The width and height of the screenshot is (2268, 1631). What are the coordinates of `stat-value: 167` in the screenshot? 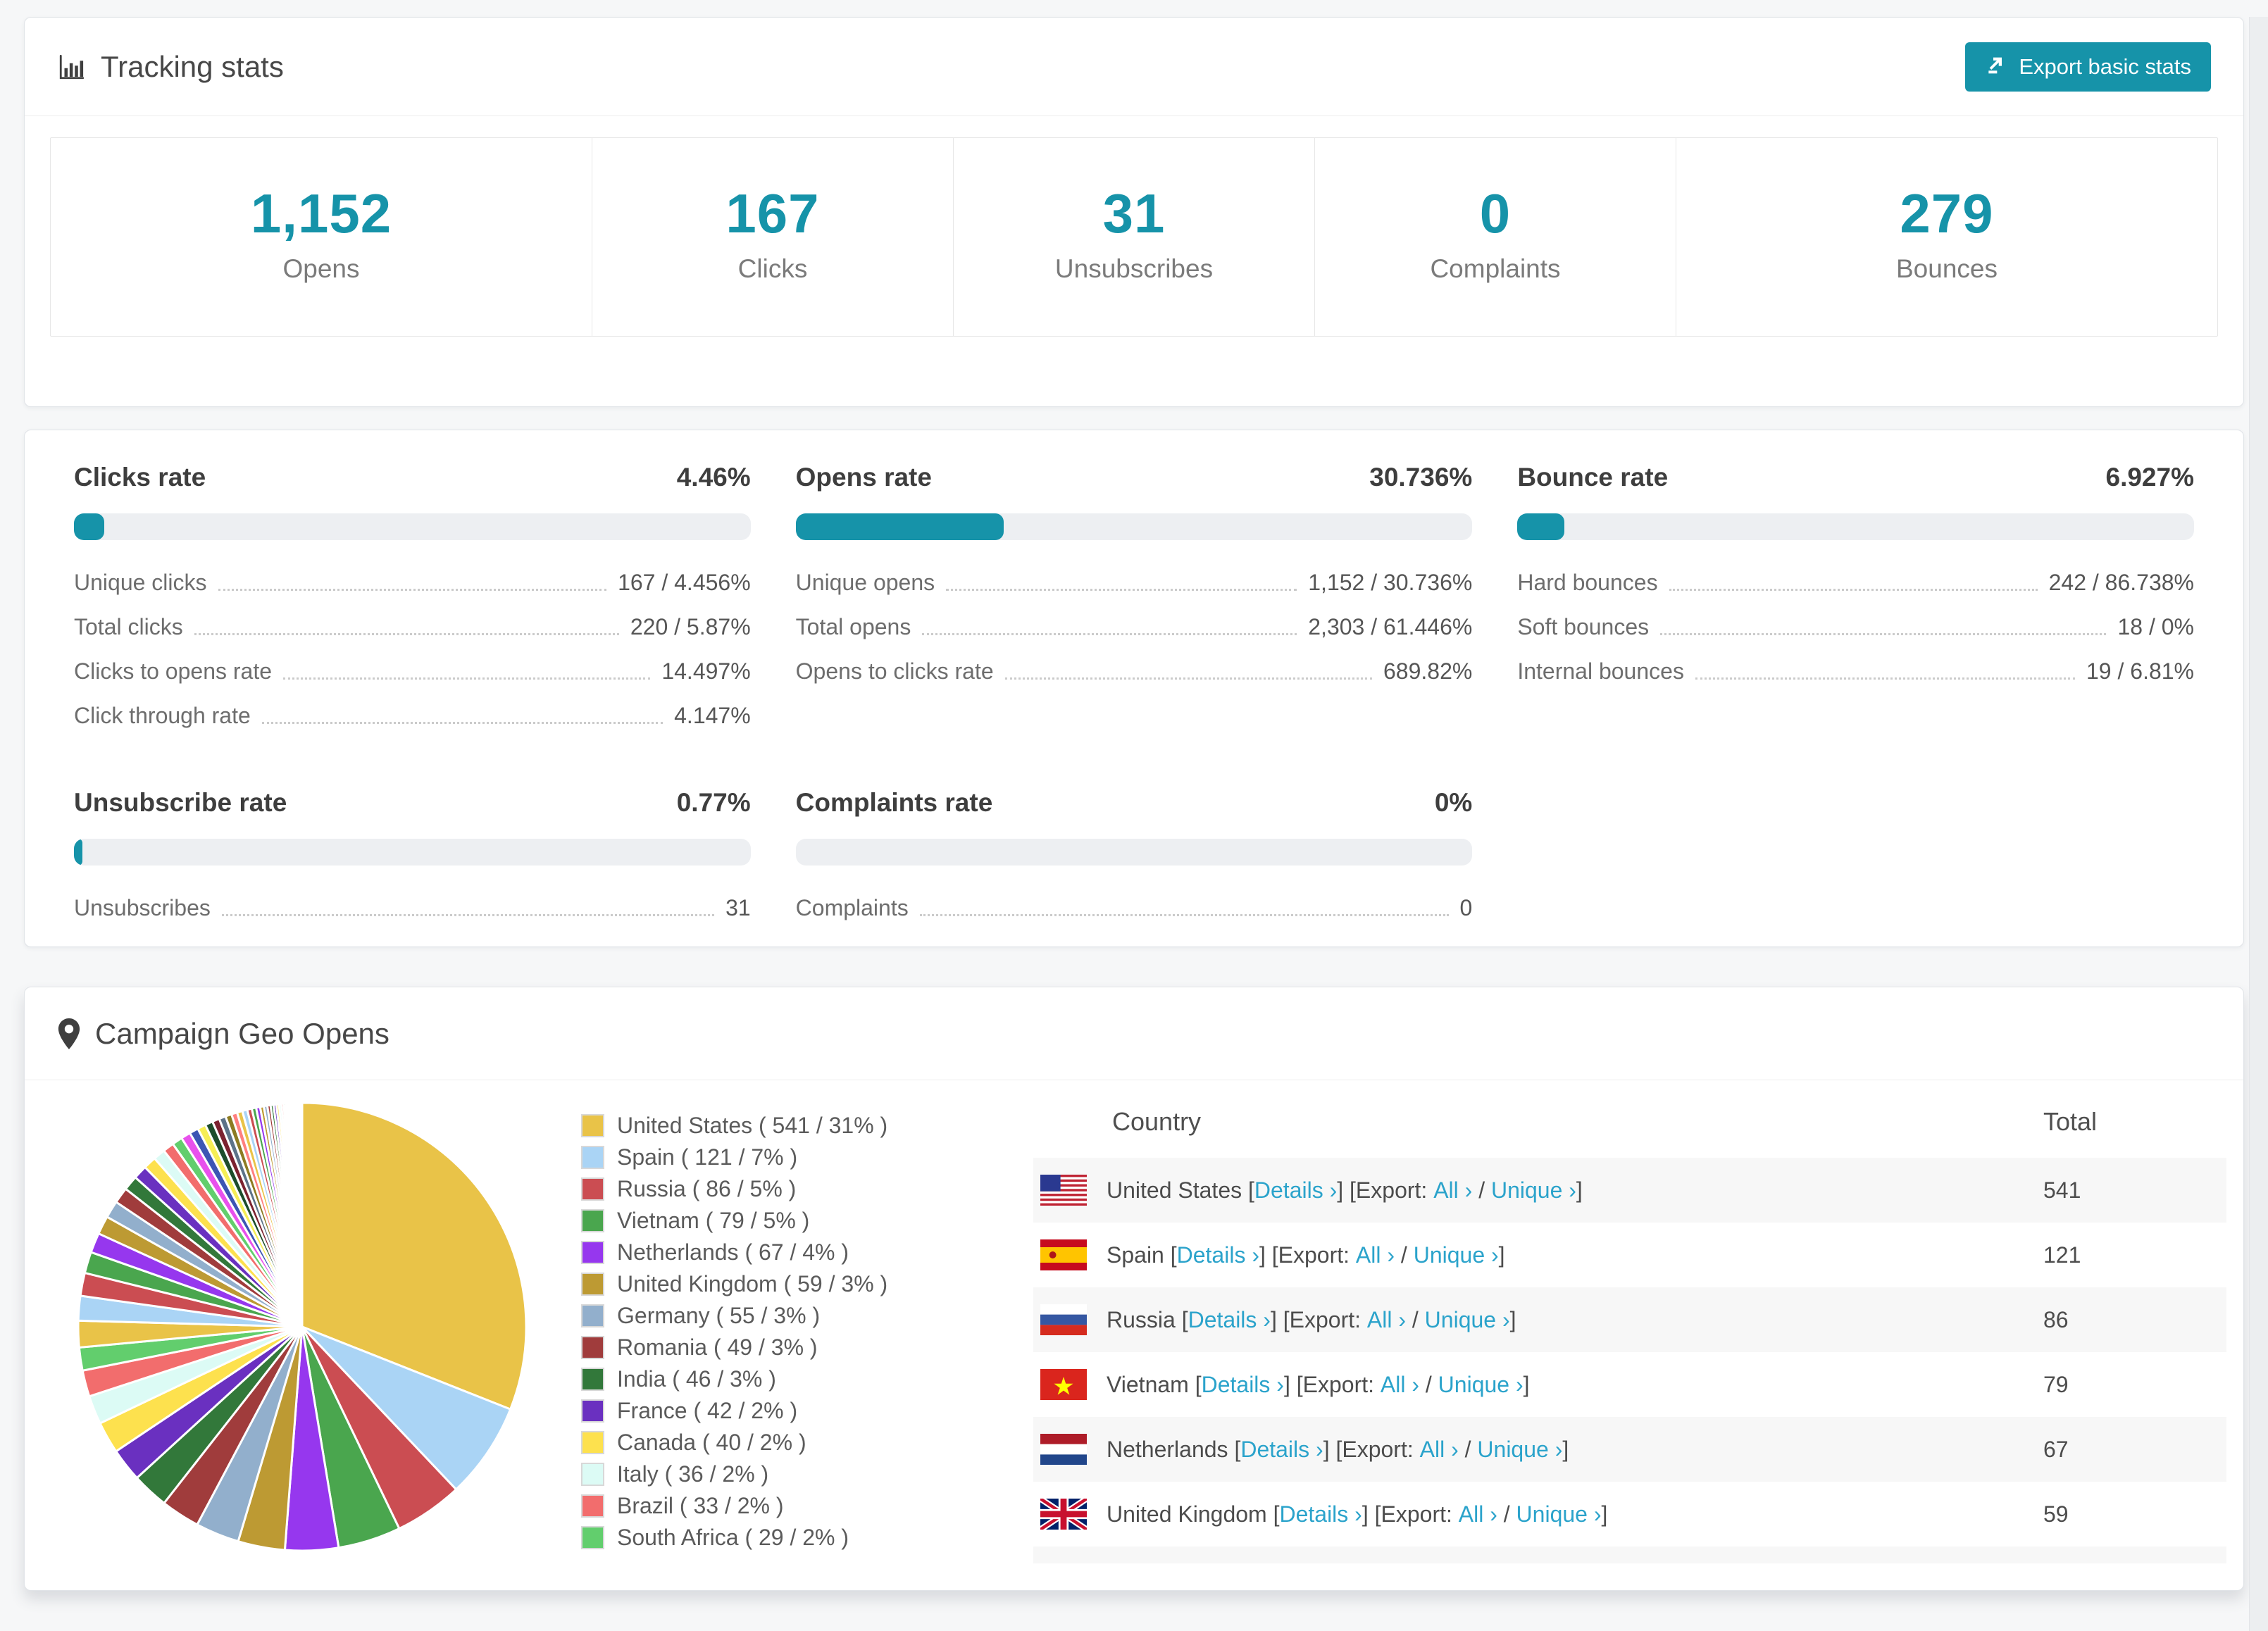 It's located at (773, 213).